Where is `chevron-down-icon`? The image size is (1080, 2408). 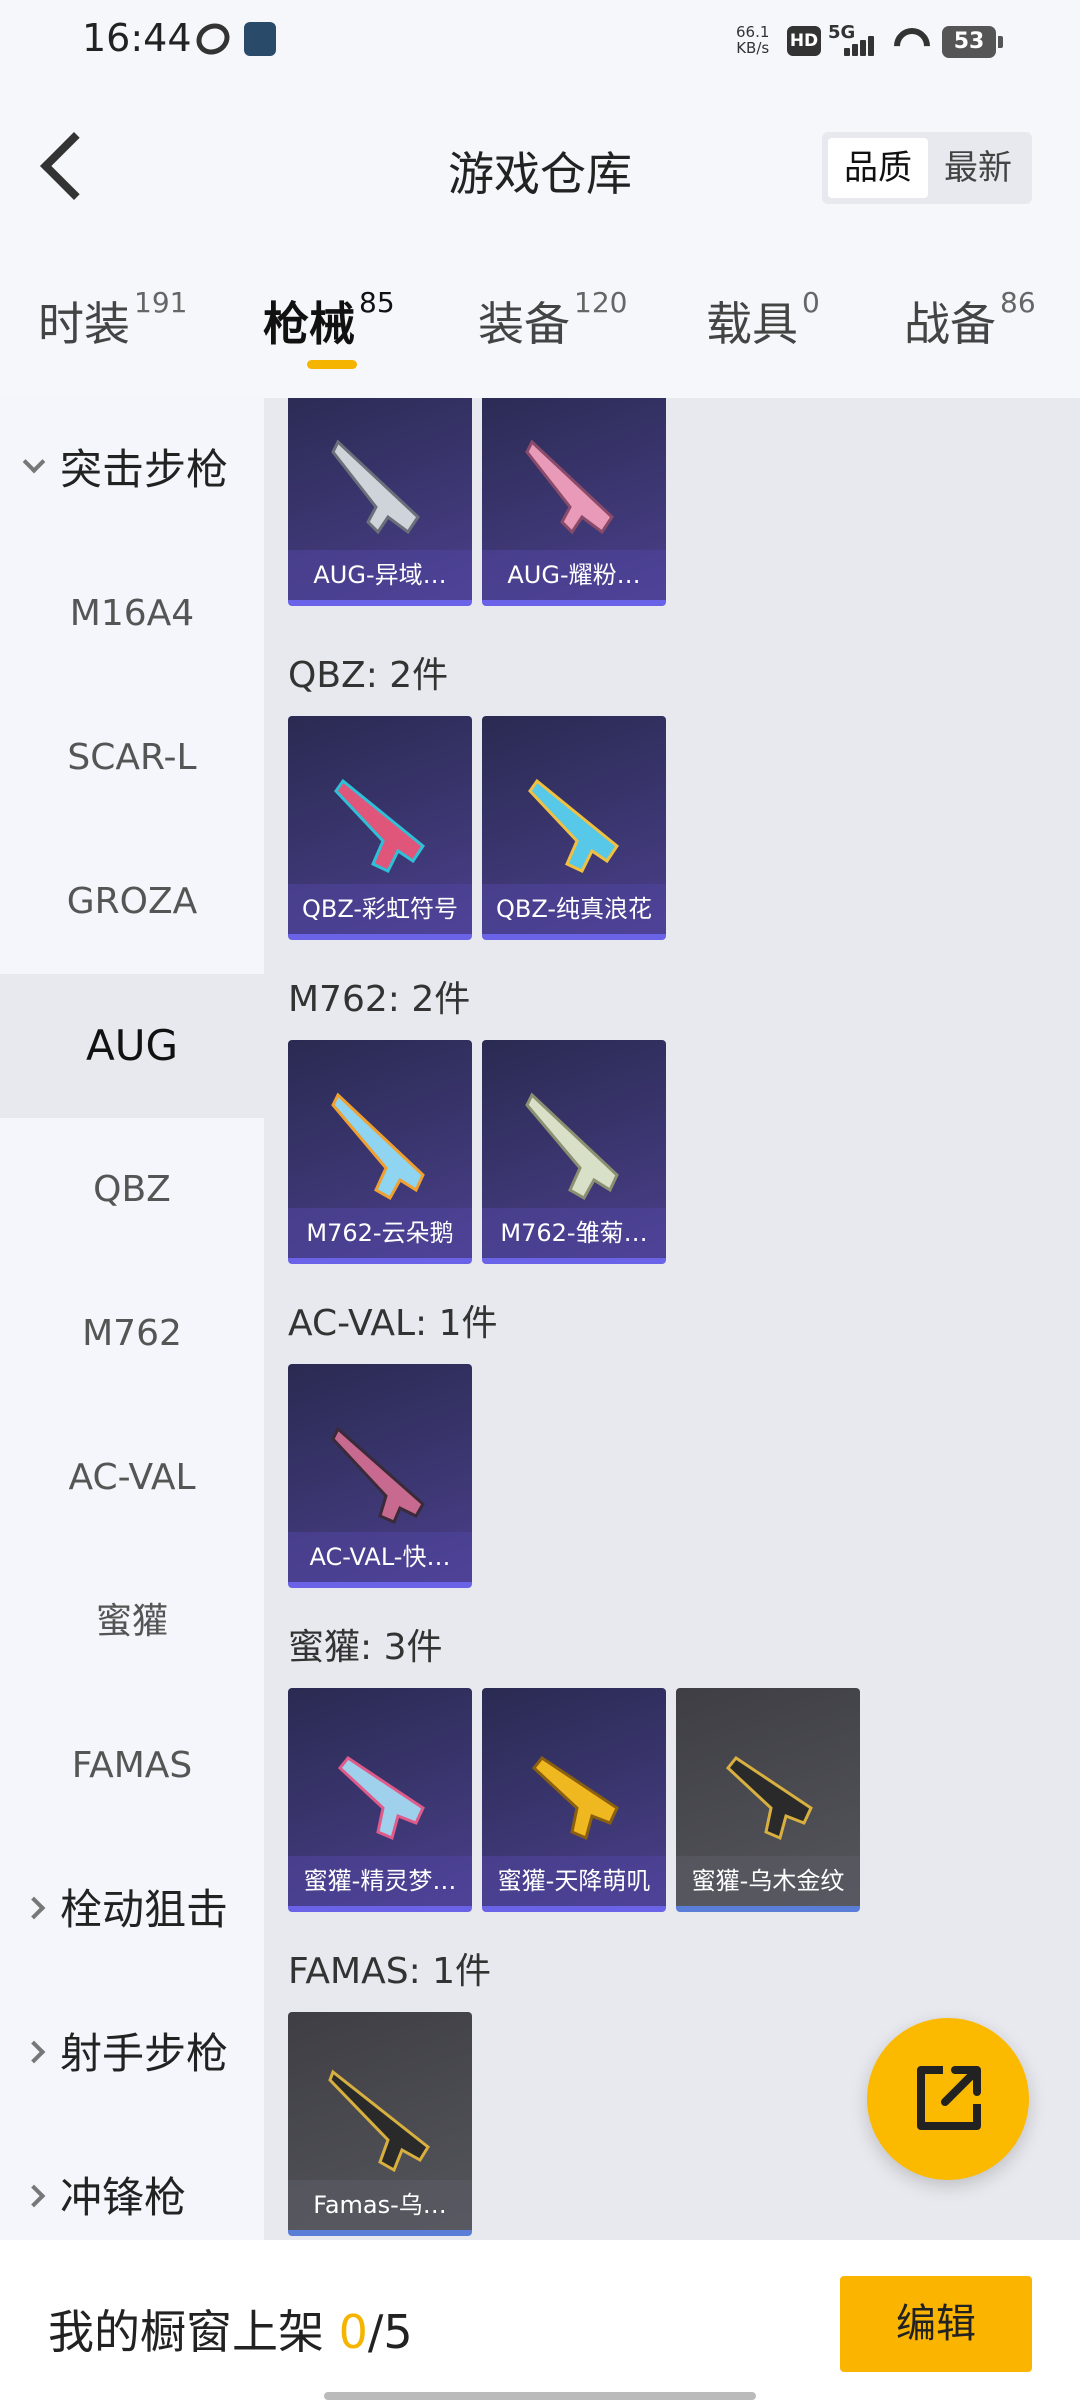 chevron-down-icon is located at coordinates (34, 462).